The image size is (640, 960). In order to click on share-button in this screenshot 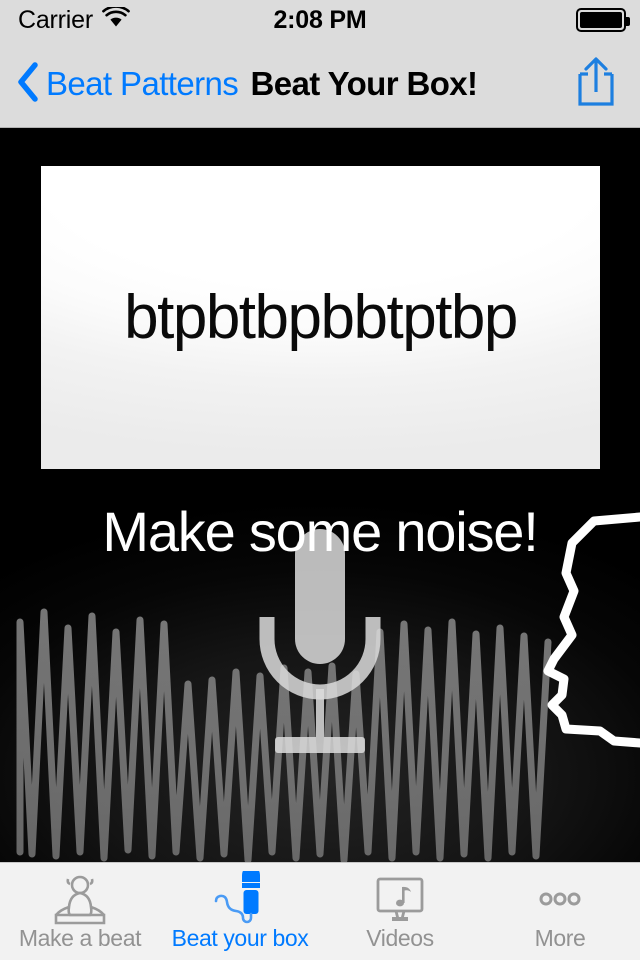, I will do `click(596, 84)`.